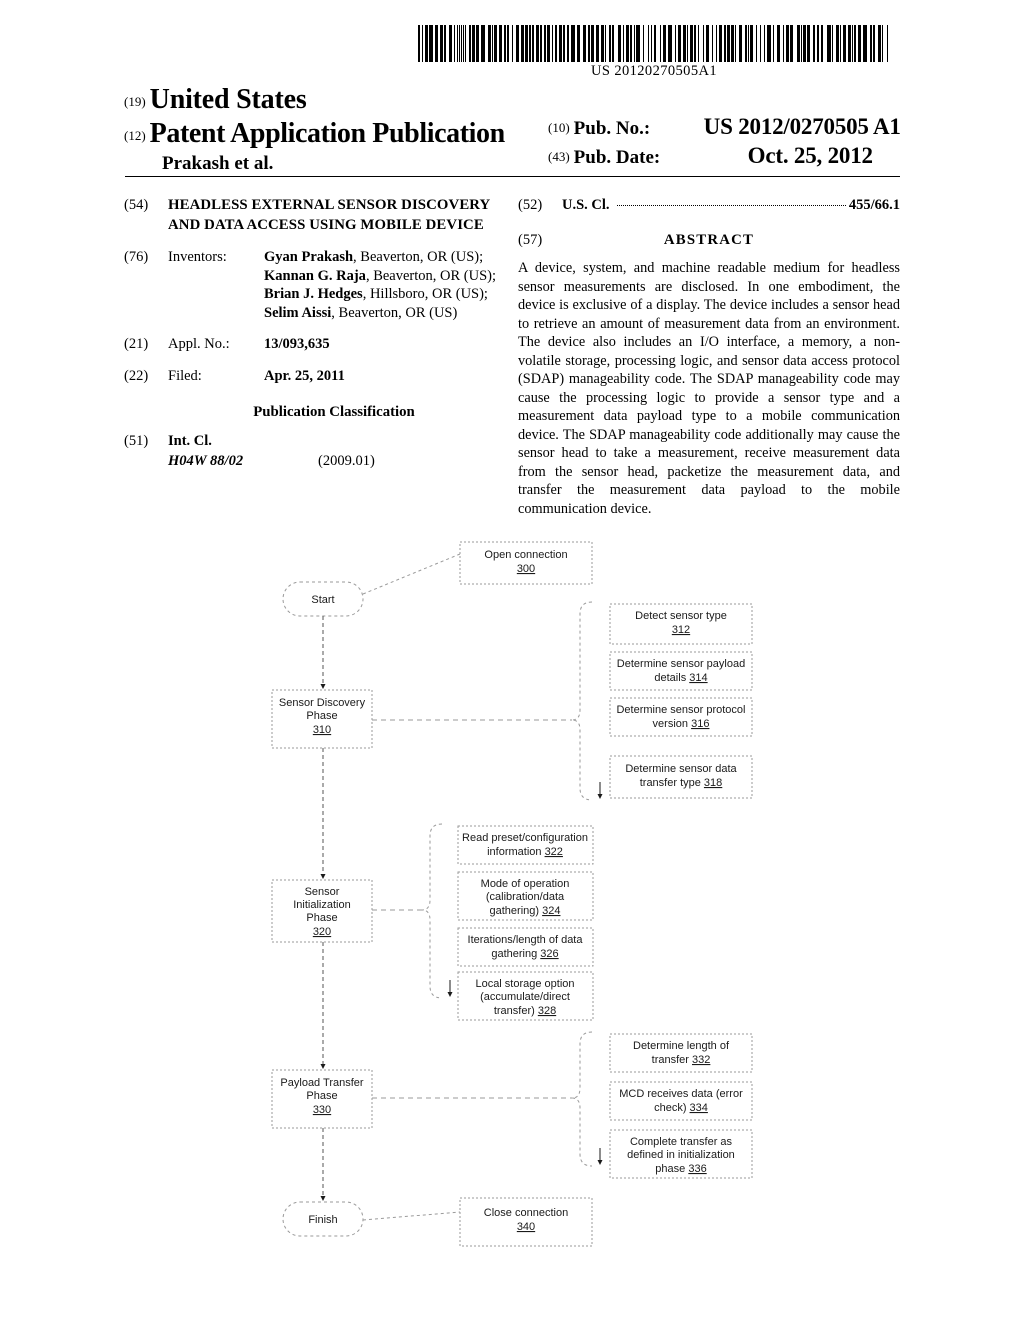 This screenshot has height=1320, width=1024. Describe the element at coordinates (432, 911) in the screenshot. I see `brace-initialization` at that location.